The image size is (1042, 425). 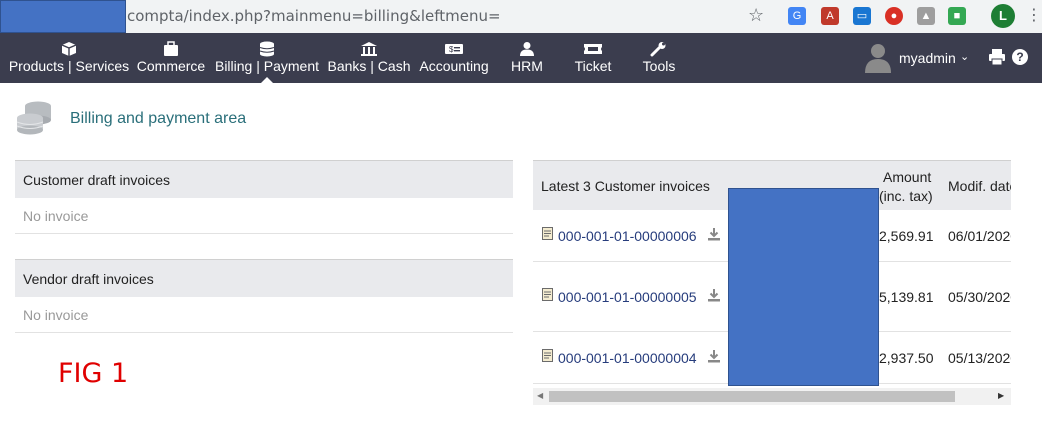 I want to click on bookmark-star-icon: ☆, so click(x=756, y=15).